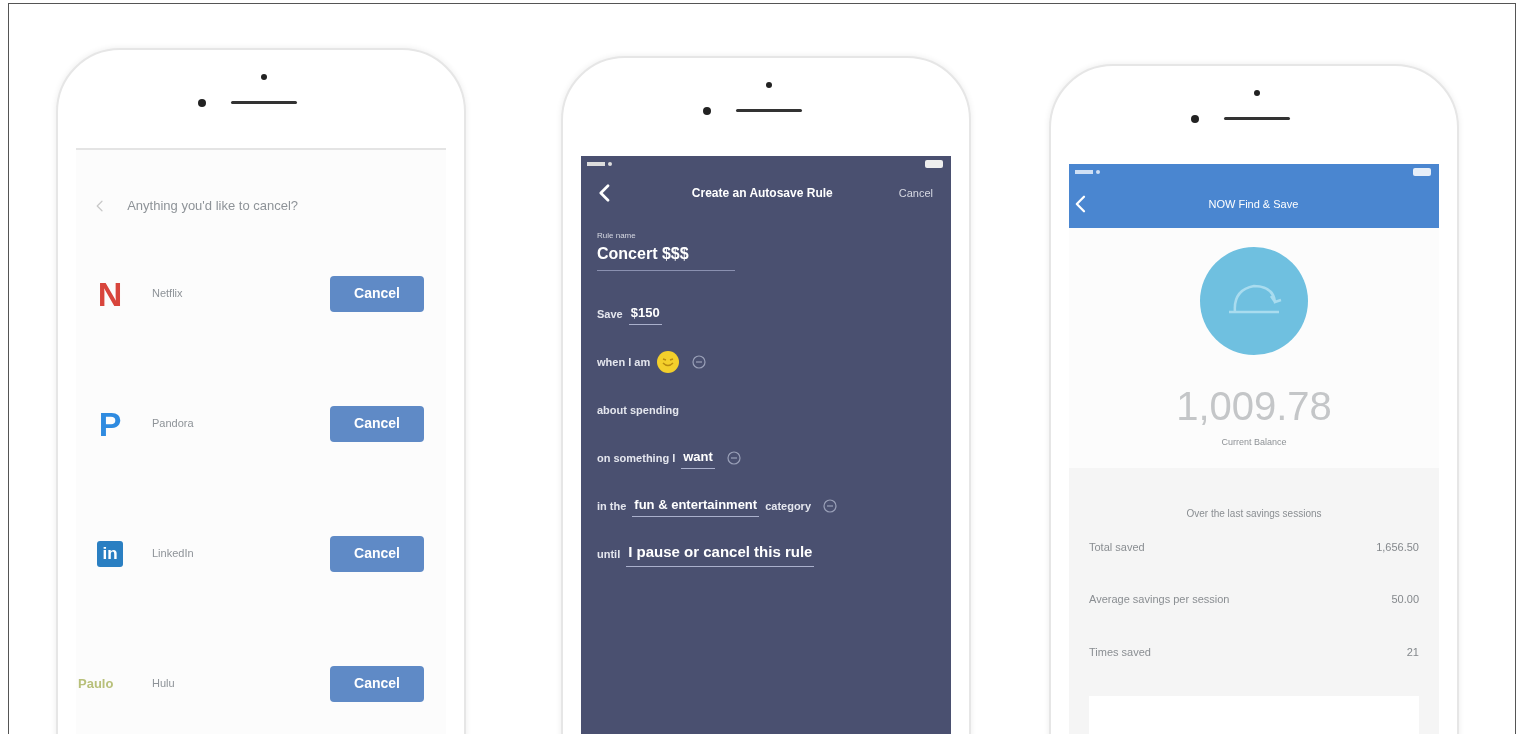  Describe the element at coordinates (1254, 301) in the screenshot. I see `cloud-icon` at that location.